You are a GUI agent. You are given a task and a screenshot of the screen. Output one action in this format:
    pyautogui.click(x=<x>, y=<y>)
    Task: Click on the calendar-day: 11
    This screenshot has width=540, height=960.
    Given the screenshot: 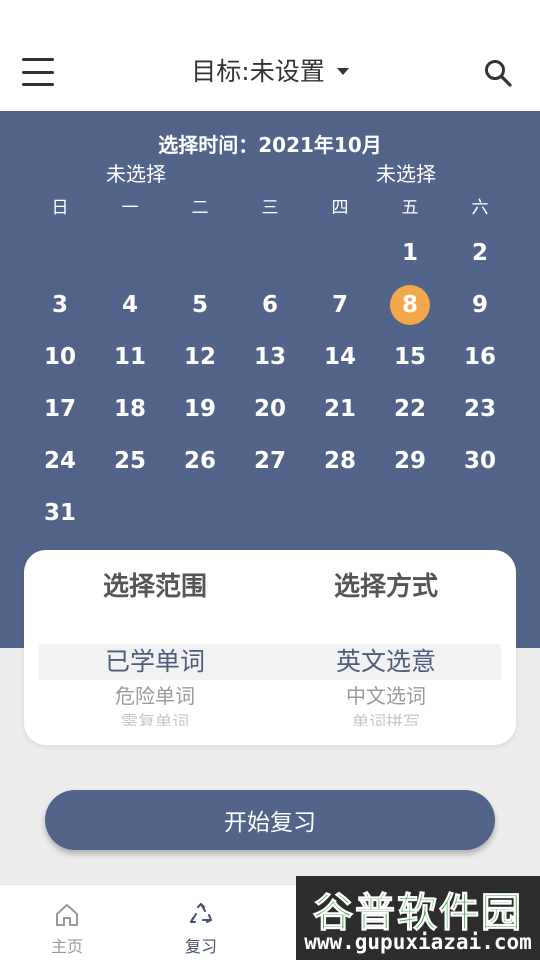 What is the action you would take?
    pyautogui.click(x=130, y=357)
    